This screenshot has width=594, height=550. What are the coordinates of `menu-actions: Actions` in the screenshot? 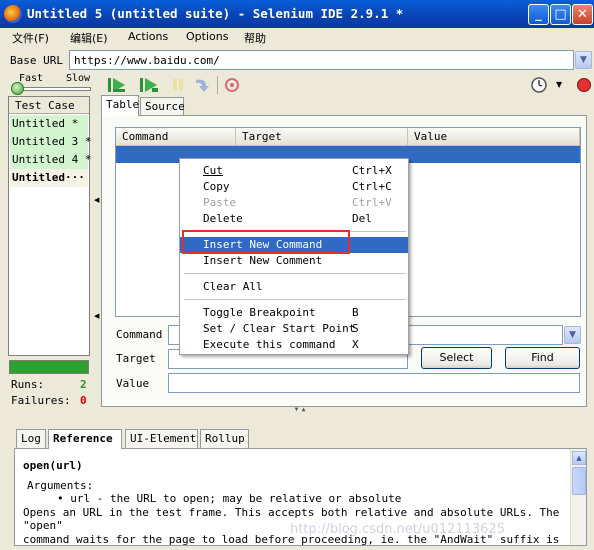 It's located at (148, 36).